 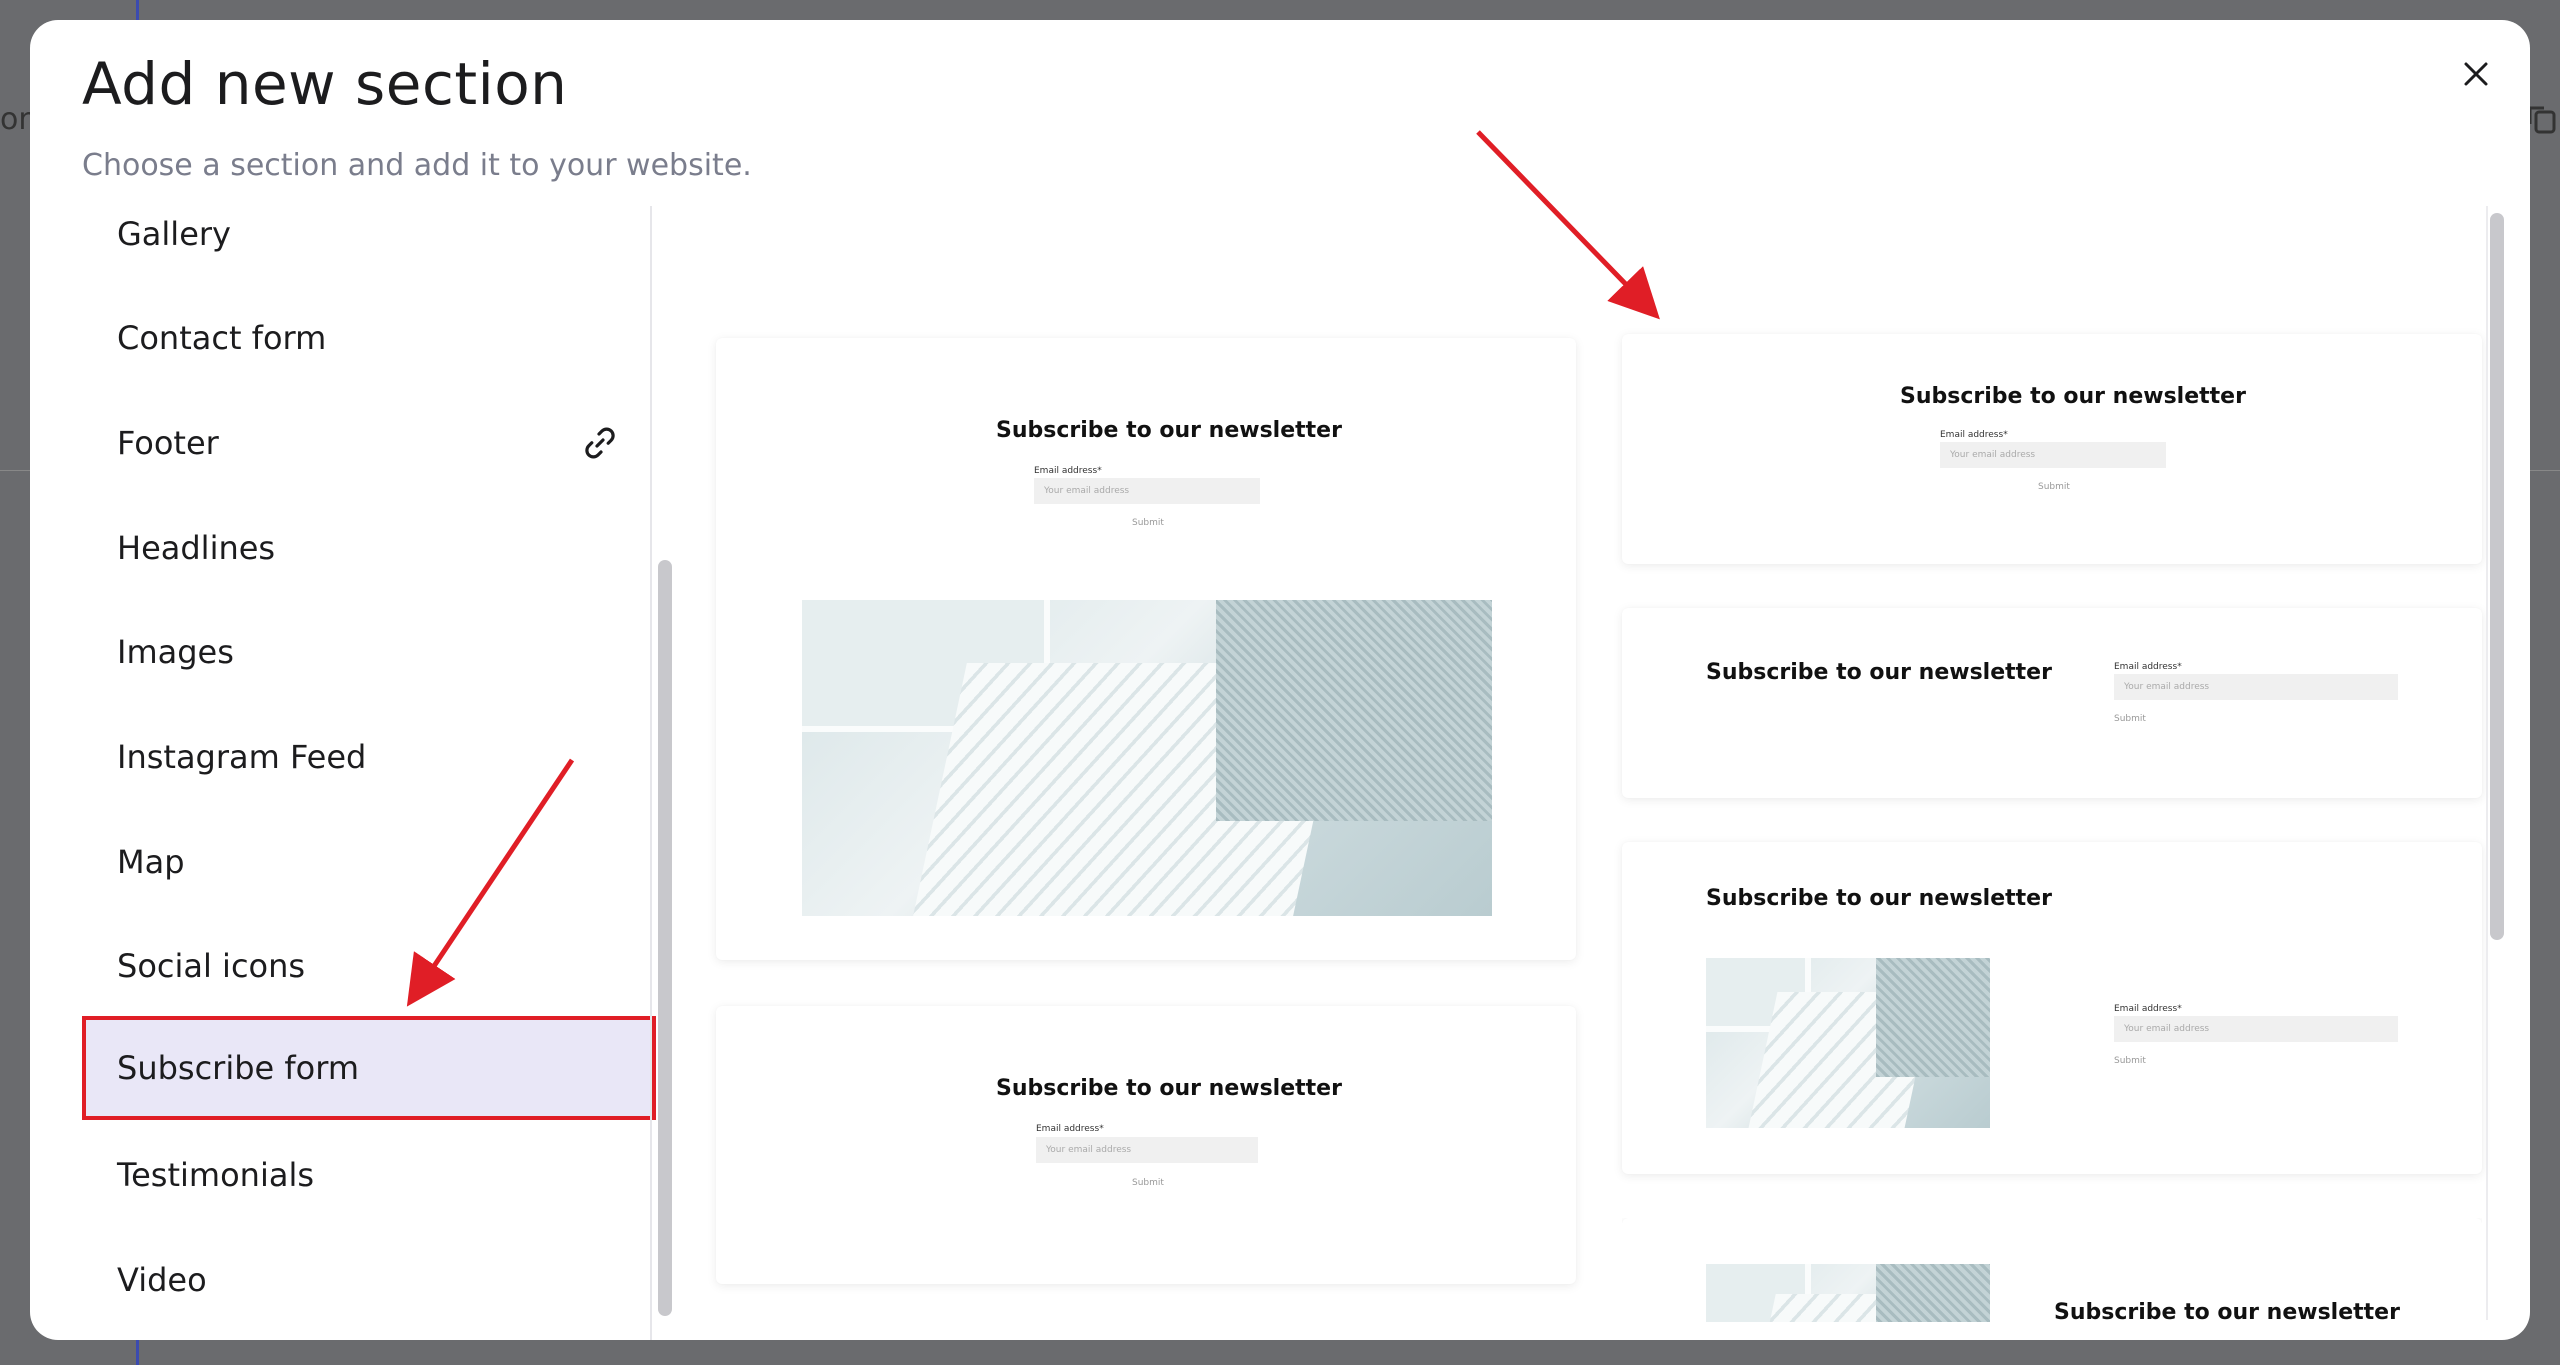 I want to click on sidebar-scrollbar, so click(x=665, y=938).